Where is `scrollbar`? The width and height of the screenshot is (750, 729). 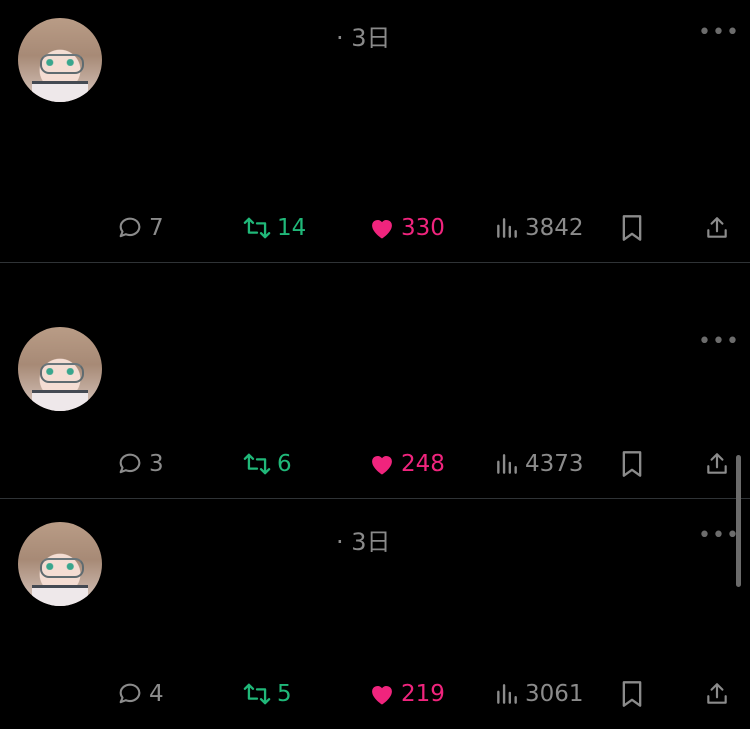
scrollbar is located at coordinates (738, 521).